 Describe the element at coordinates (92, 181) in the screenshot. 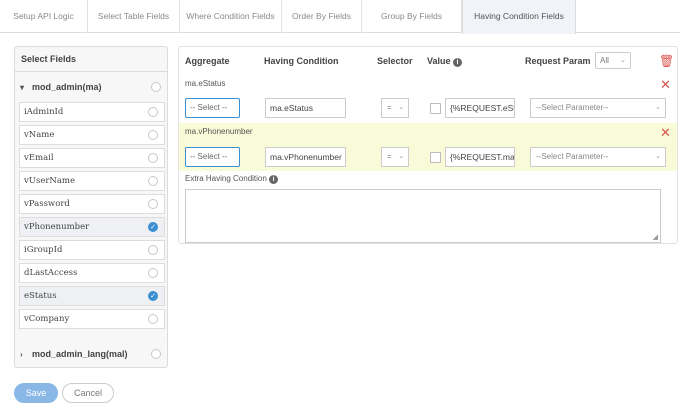

I see `field-vusername: vUserName` at that location.